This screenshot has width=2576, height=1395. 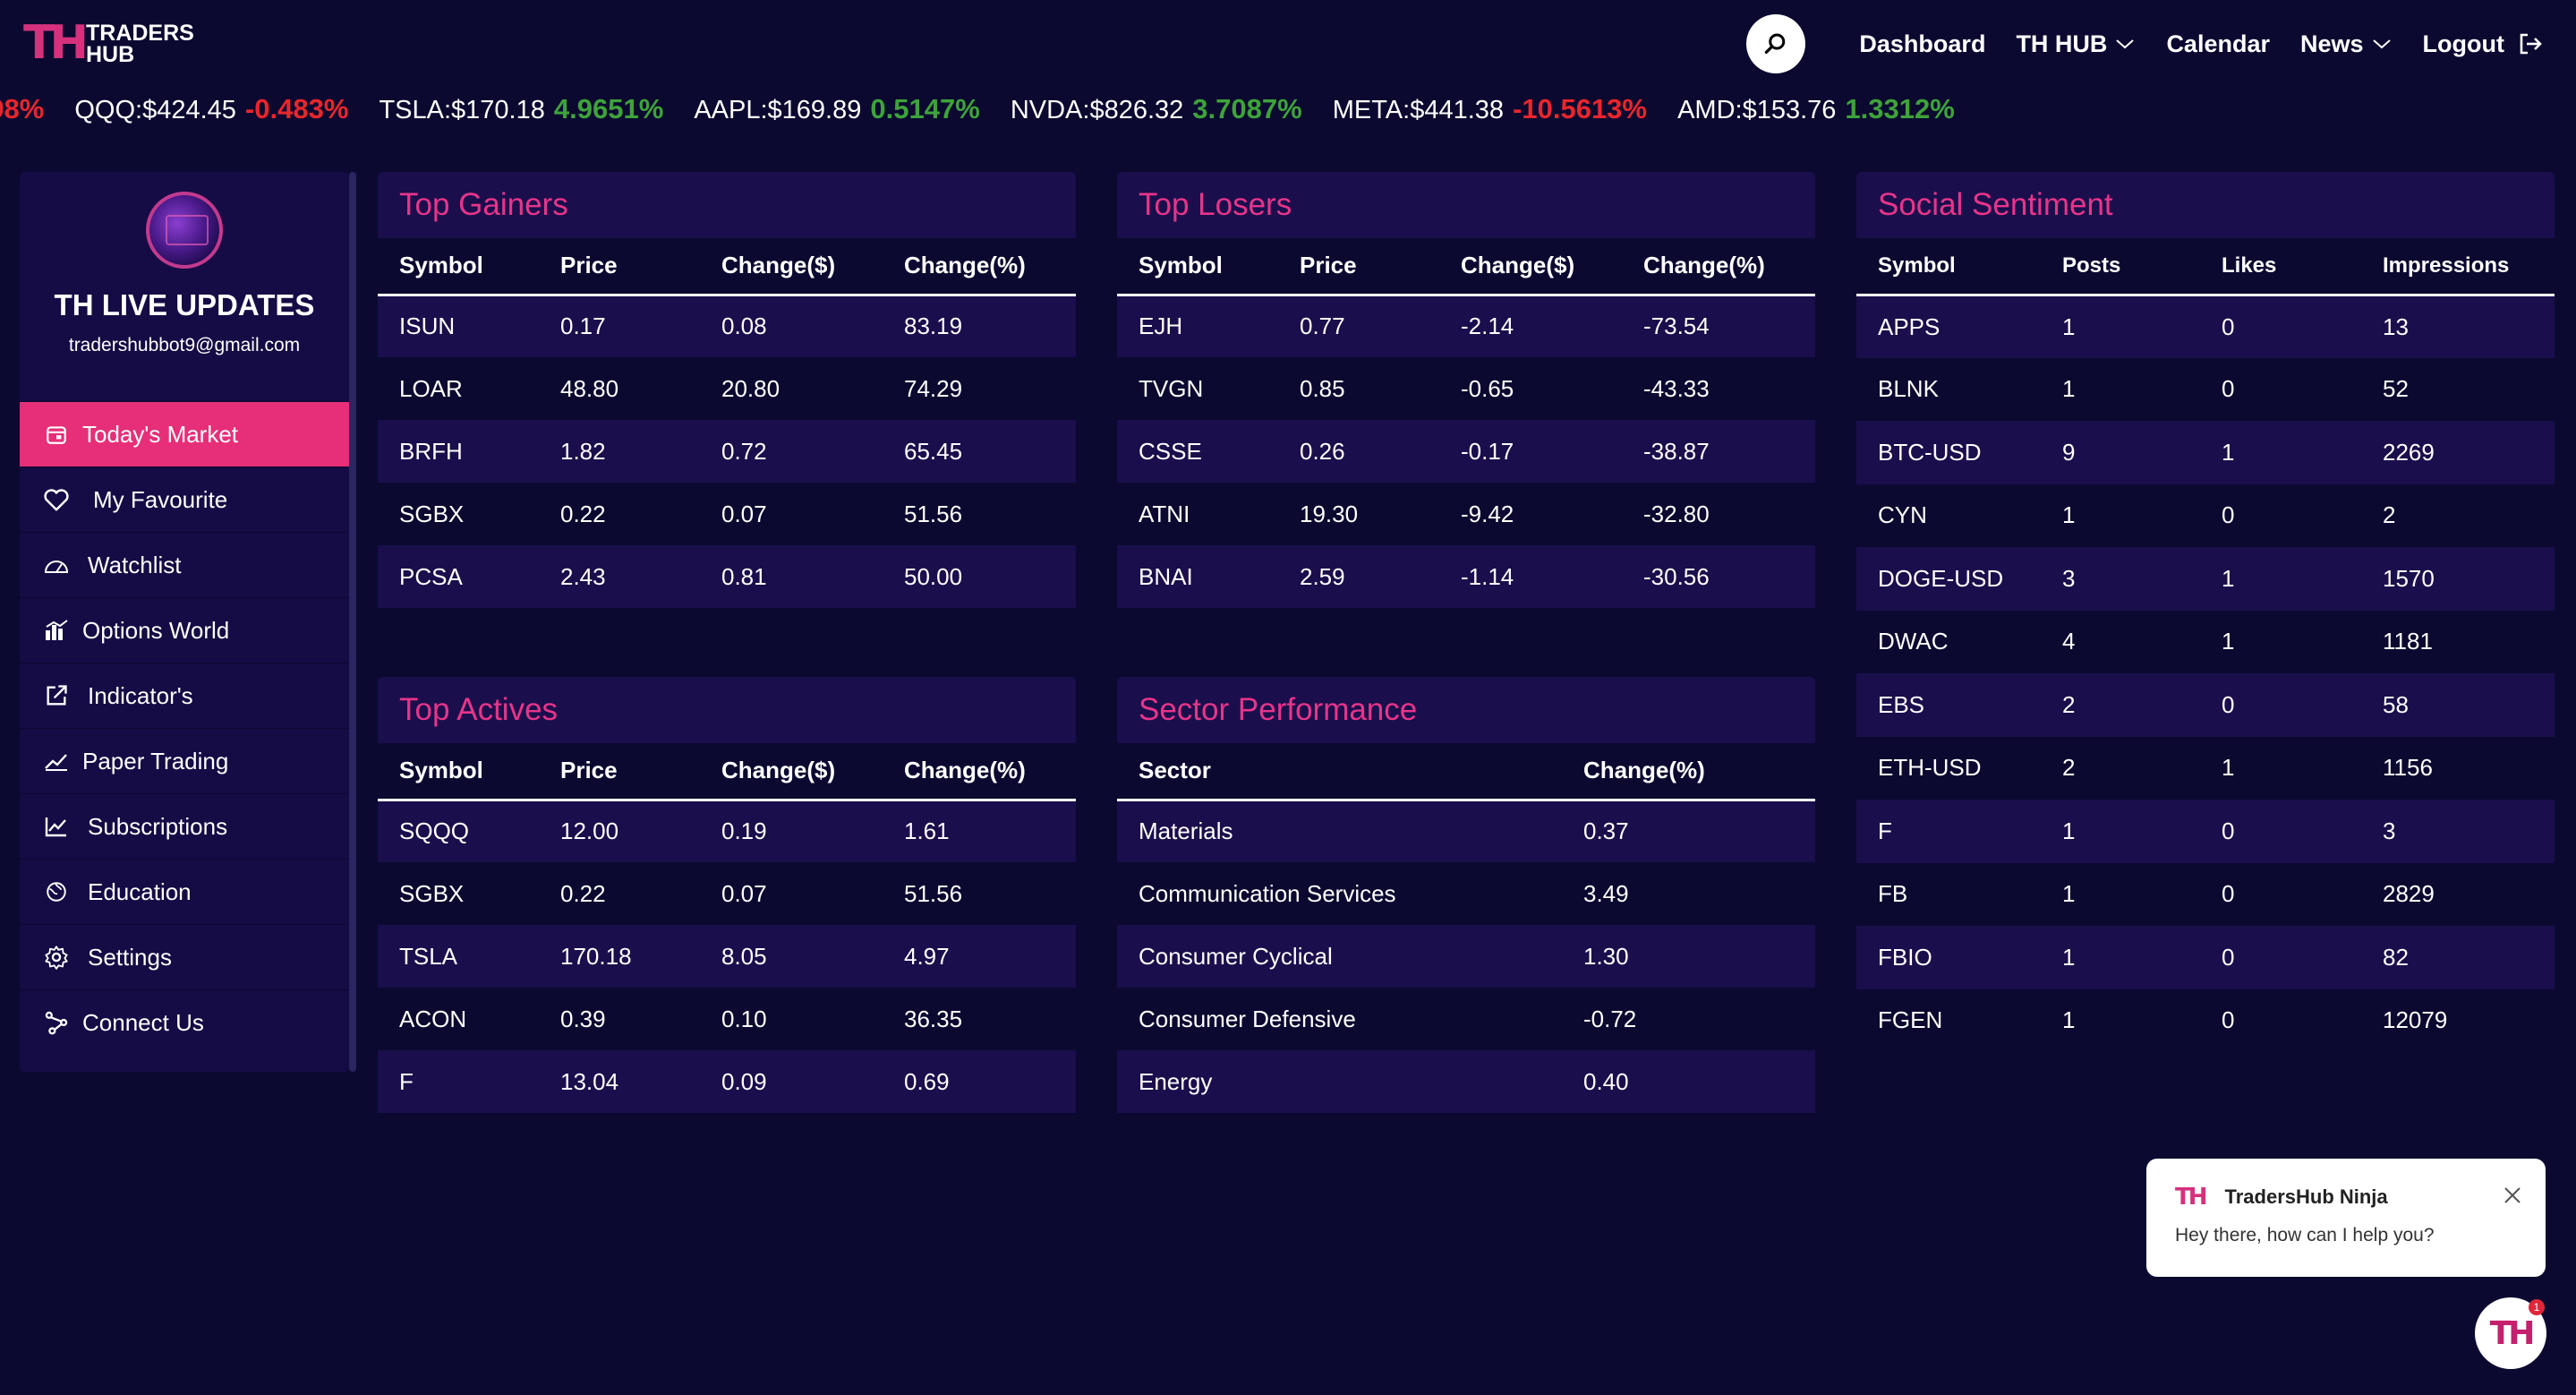 I want to click on table-row: BLNK 1 0 52, so click(x=2205, y=389).